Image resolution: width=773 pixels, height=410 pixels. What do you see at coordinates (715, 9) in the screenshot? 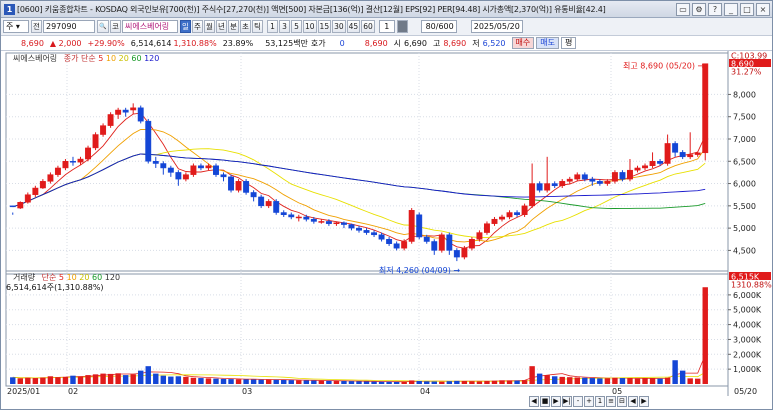
I see `help-icon: ?` at bounding box center [715, 9].